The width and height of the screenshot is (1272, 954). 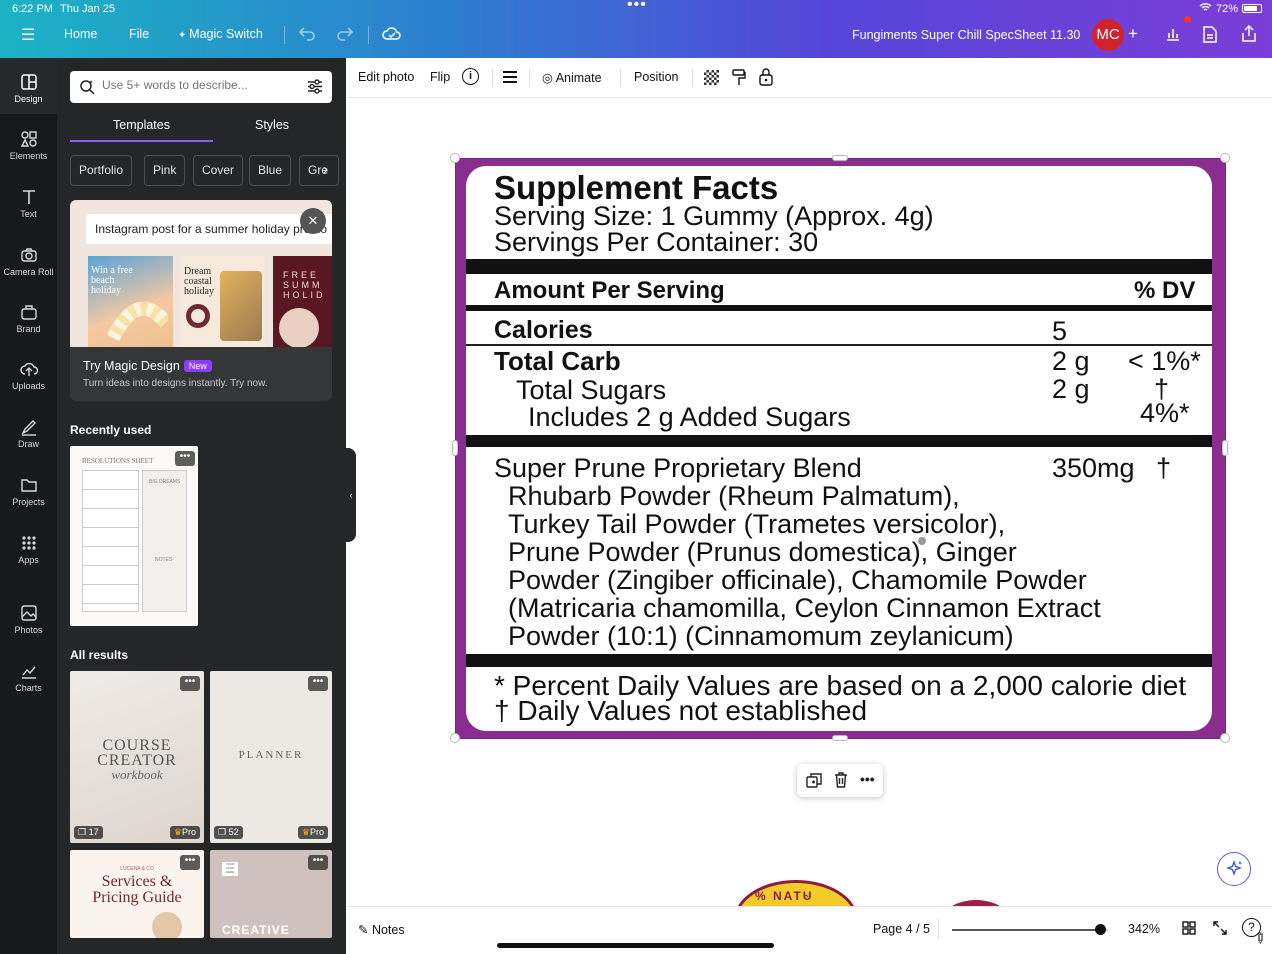 I want to click on rail-item-projects: Projects, so click(x=28, y=491).